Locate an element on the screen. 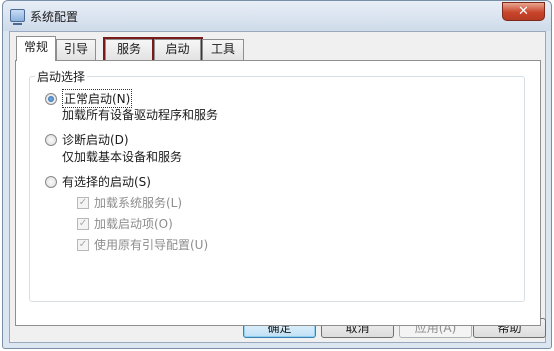  check-load-startup-items: ✓ 加载启动项(O) is located at coordinates (125, 223).